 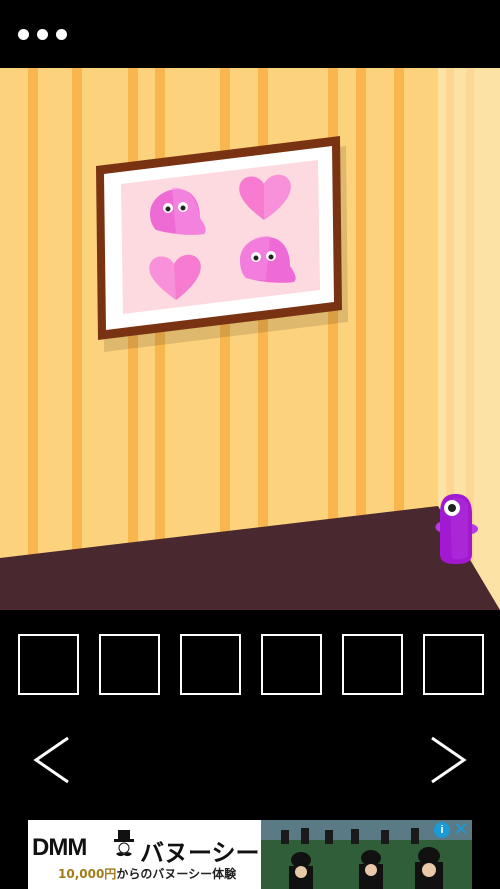 I want to click on ad-banner: DMM バヌーシー 10,000円からのバヌーシー体験 i ✕, so click(x=250, y=854).